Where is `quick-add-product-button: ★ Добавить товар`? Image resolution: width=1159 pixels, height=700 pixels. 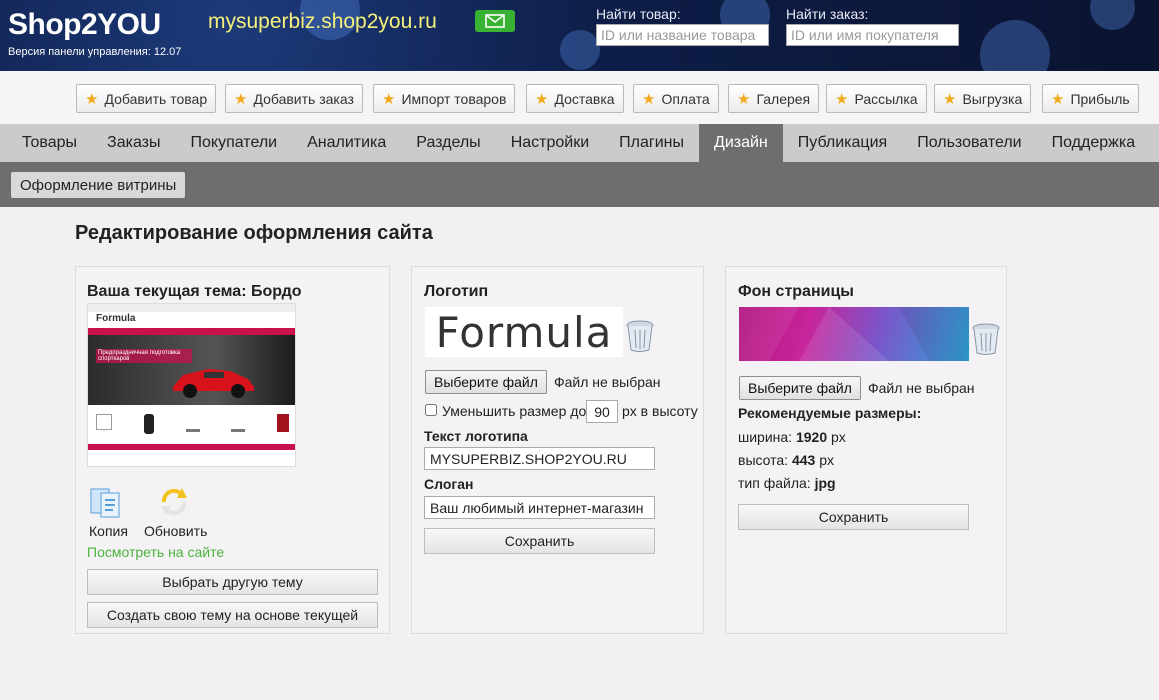
quick-add-product-button: ★ Добавить товар is located at coordinates (146, 98).